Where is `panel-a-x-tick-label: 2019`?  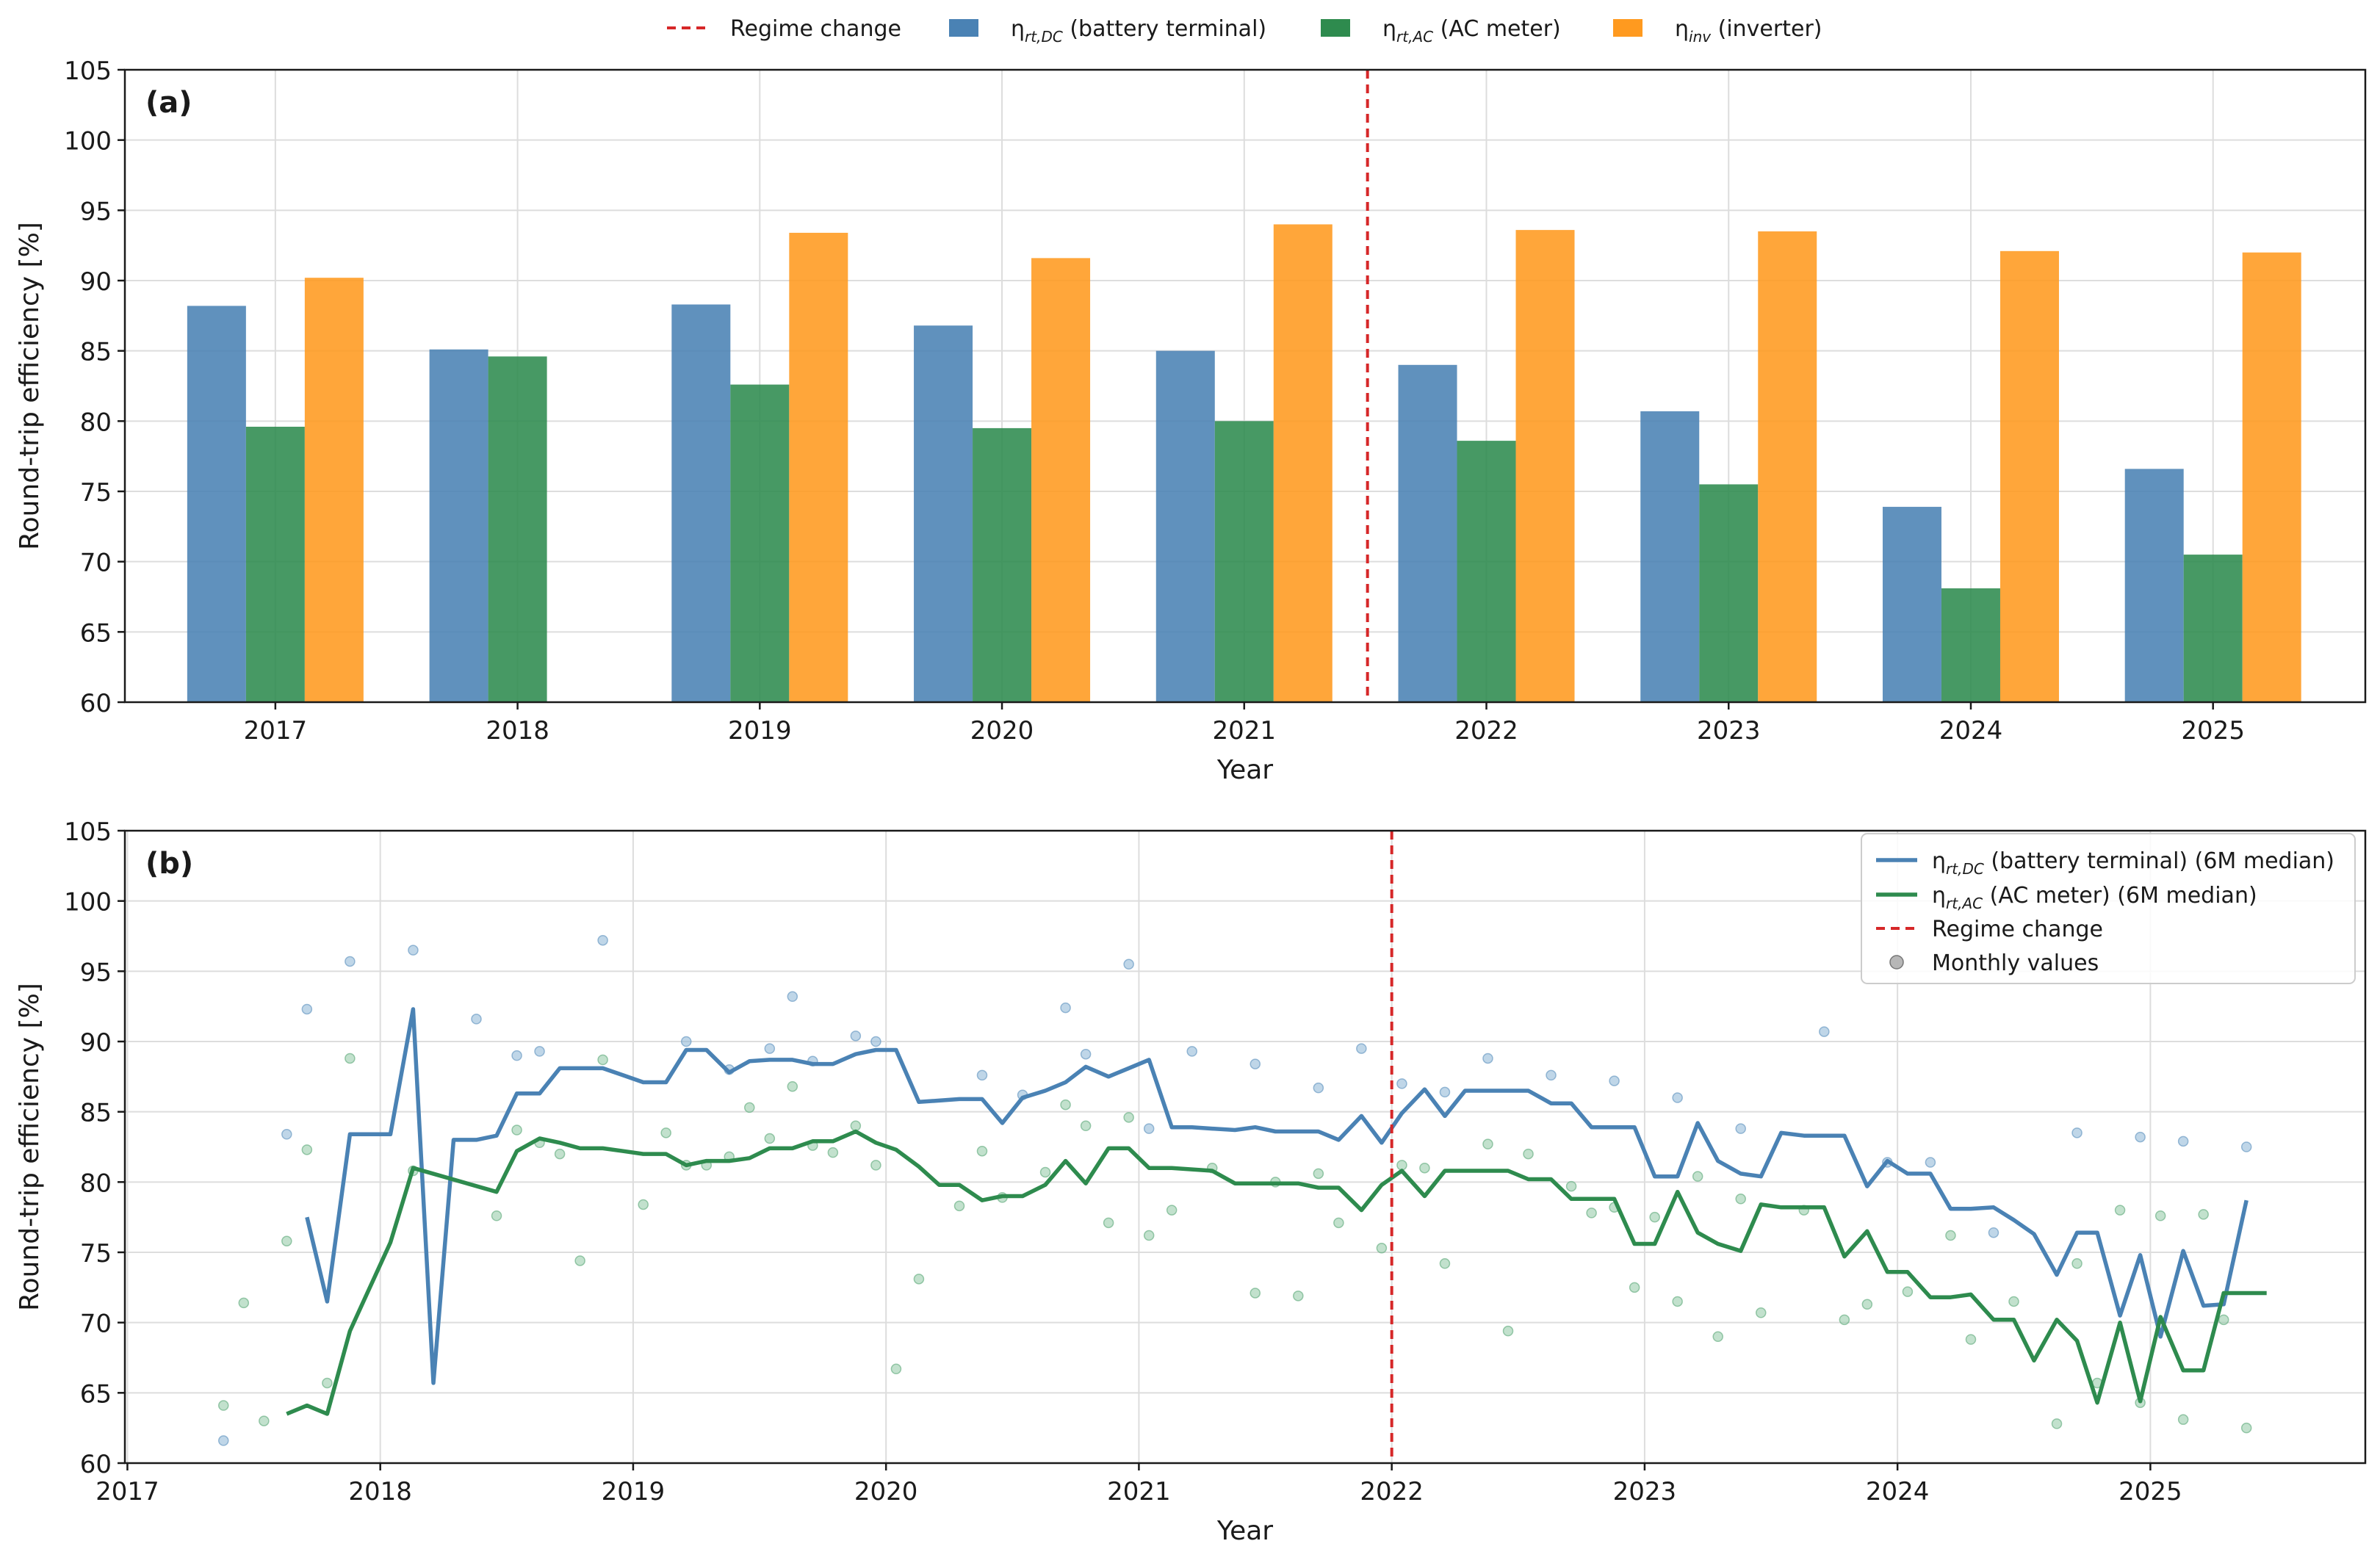 panel-a-x-tick-label: 2019 is located at coordinates (760, 731).